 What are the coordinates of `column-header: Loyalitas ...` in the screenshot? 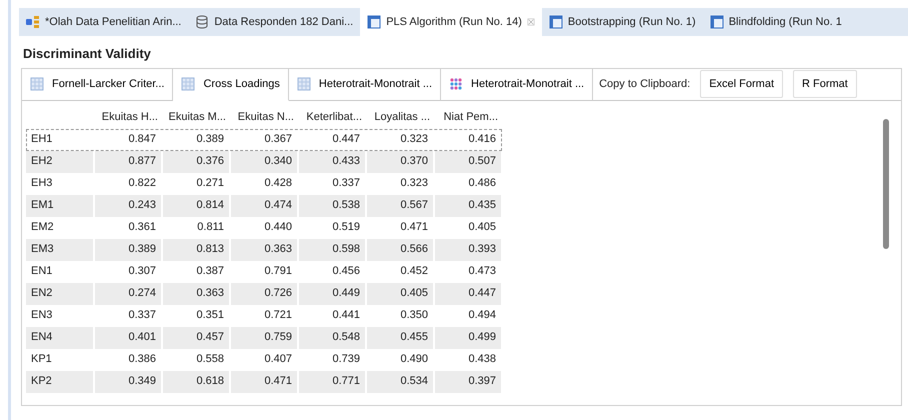 It's located at (402, 118).